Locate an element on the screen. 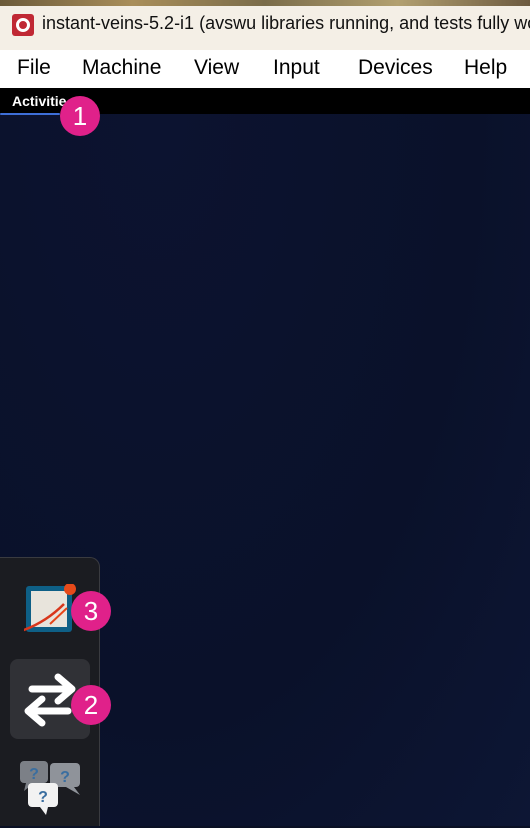 This screenshot has width=530, height=828. activities-focus-indicator is located at coordinates (30, 114).